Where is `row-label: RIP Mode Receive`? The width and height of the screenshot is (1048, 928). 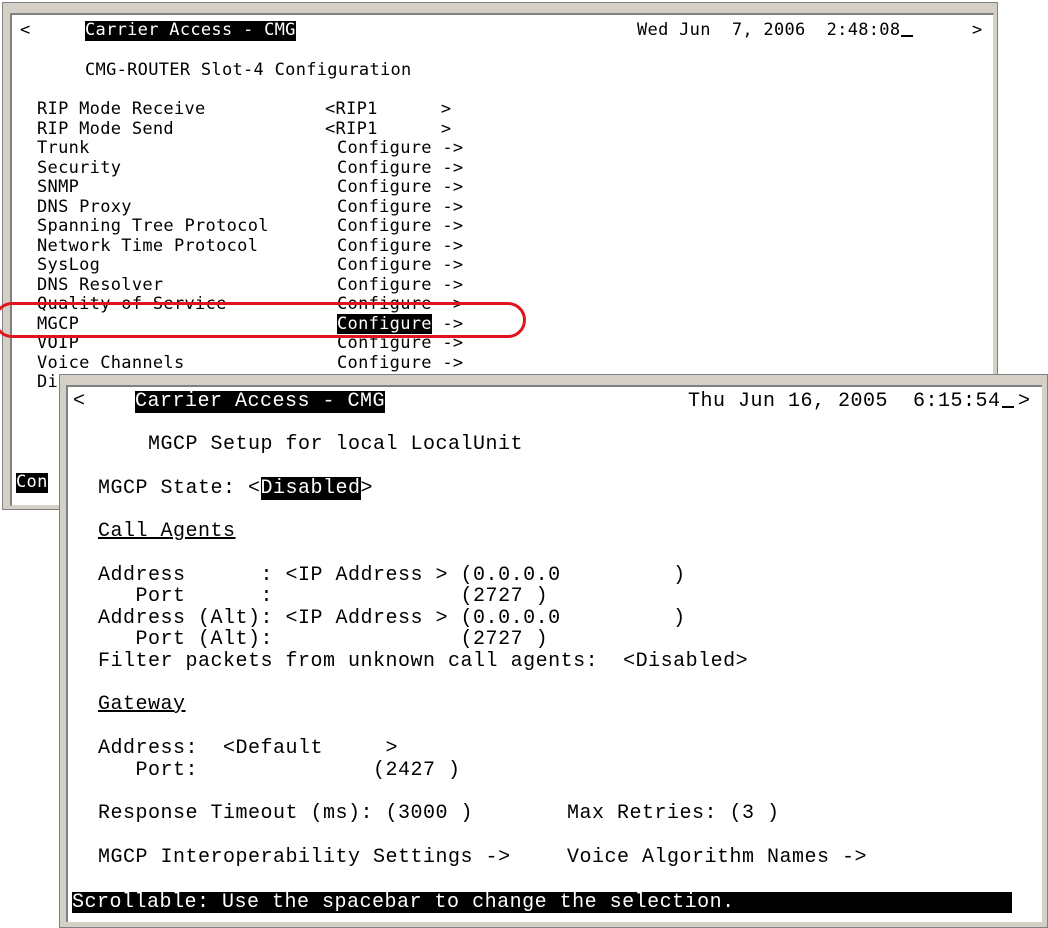
row-label: RIP Mode Receive is located at coordinates (121, 109).